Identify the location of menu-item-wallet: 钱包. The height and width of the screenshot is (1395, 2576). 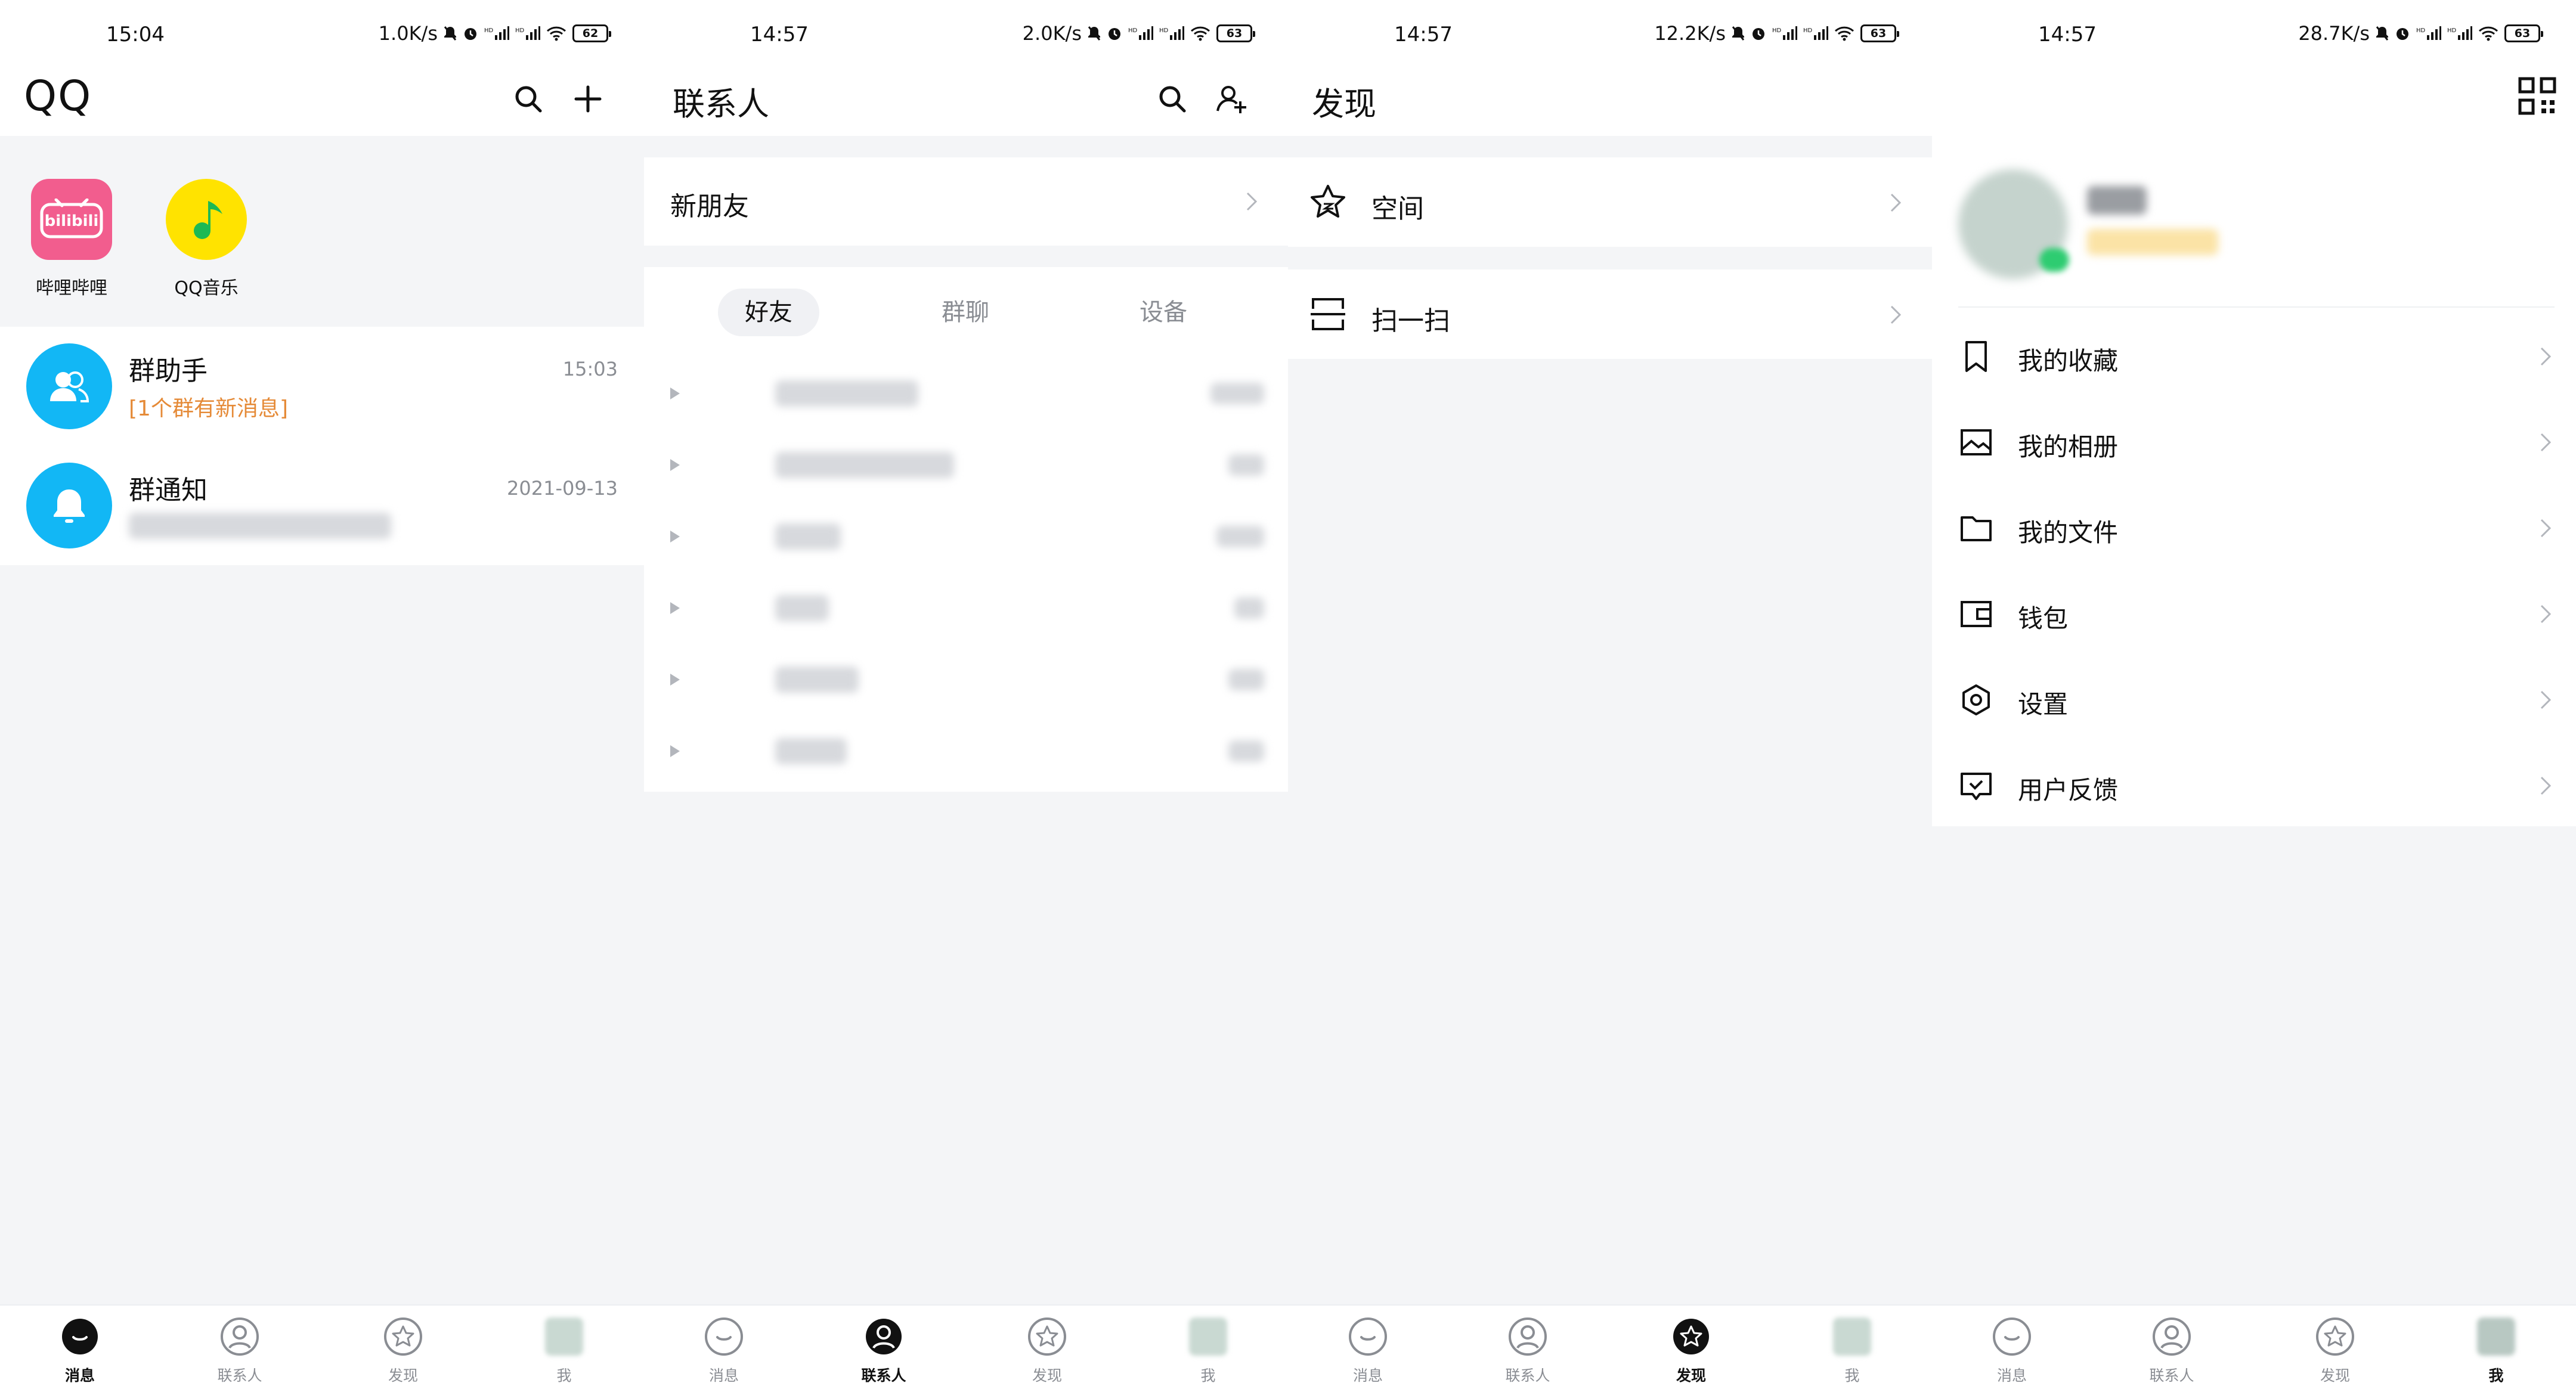
(2254, 614).